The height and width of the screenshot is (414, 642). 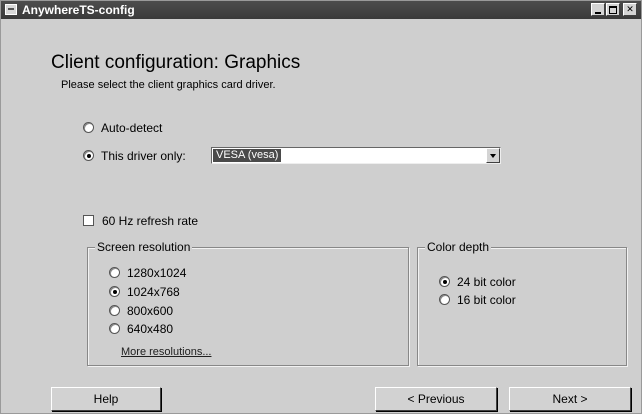 I want to click on resolution-option-1024x768: 1024x768, so click(x=144, y=292).